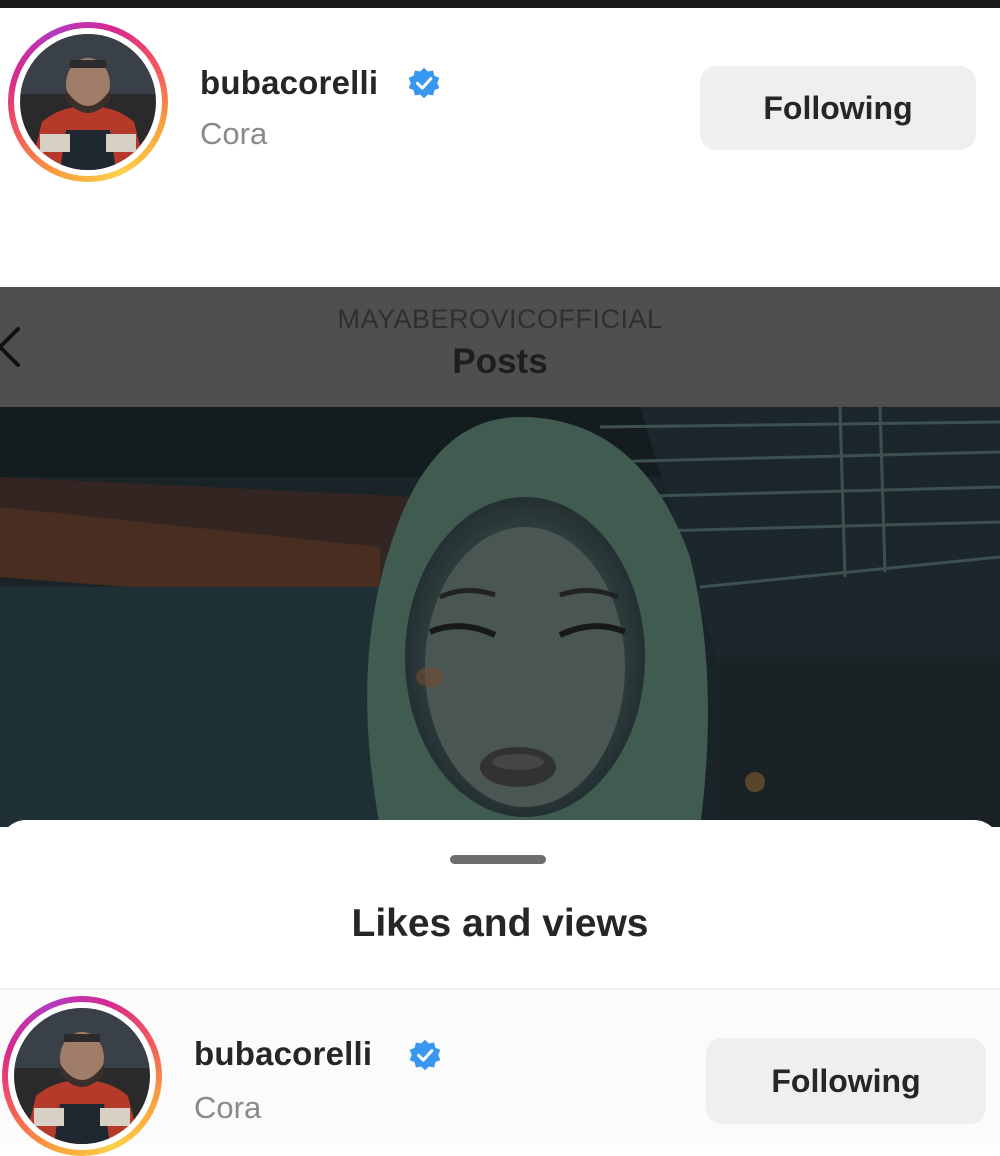  What do you see at coordinates (500, 361) in the screenshot?
I see `page-title: Posts` at bounding box center [500, 361].